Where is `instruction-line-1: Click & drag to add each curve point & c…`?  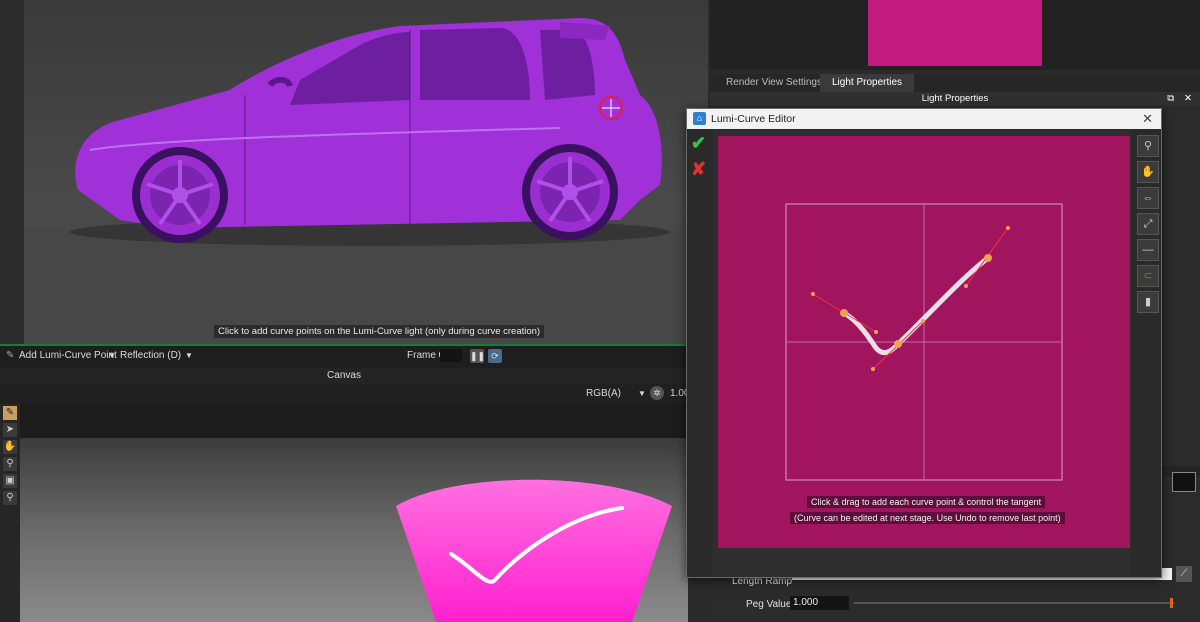 instruction-line-1: Click & drag to add each curve point & c… is located at coordinates (926, 502).